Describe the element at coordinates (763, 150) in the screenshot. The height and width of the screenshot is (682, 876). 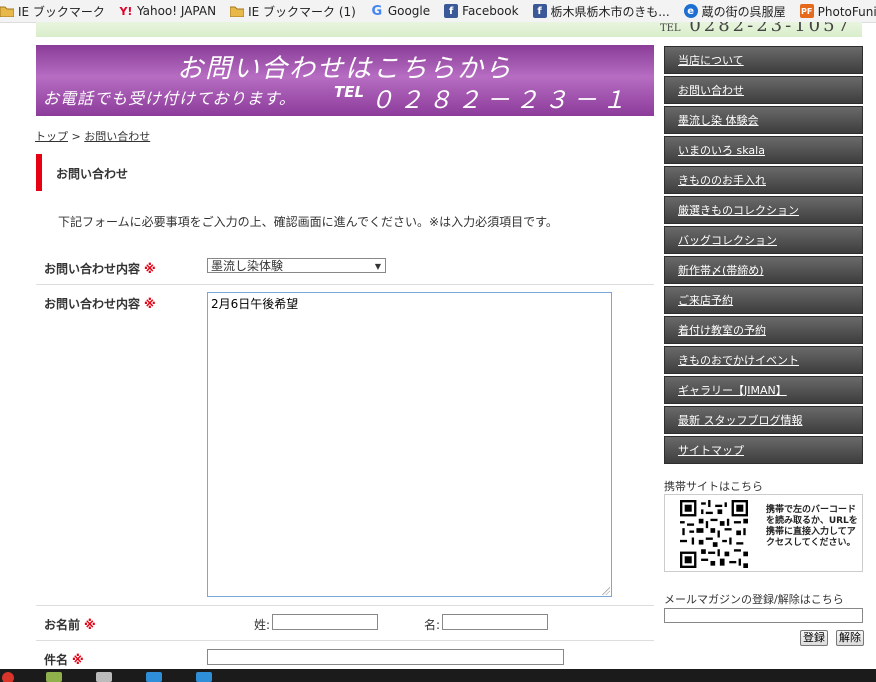
I see `sidebar-item-skala: いまのいろ skala` at that location.